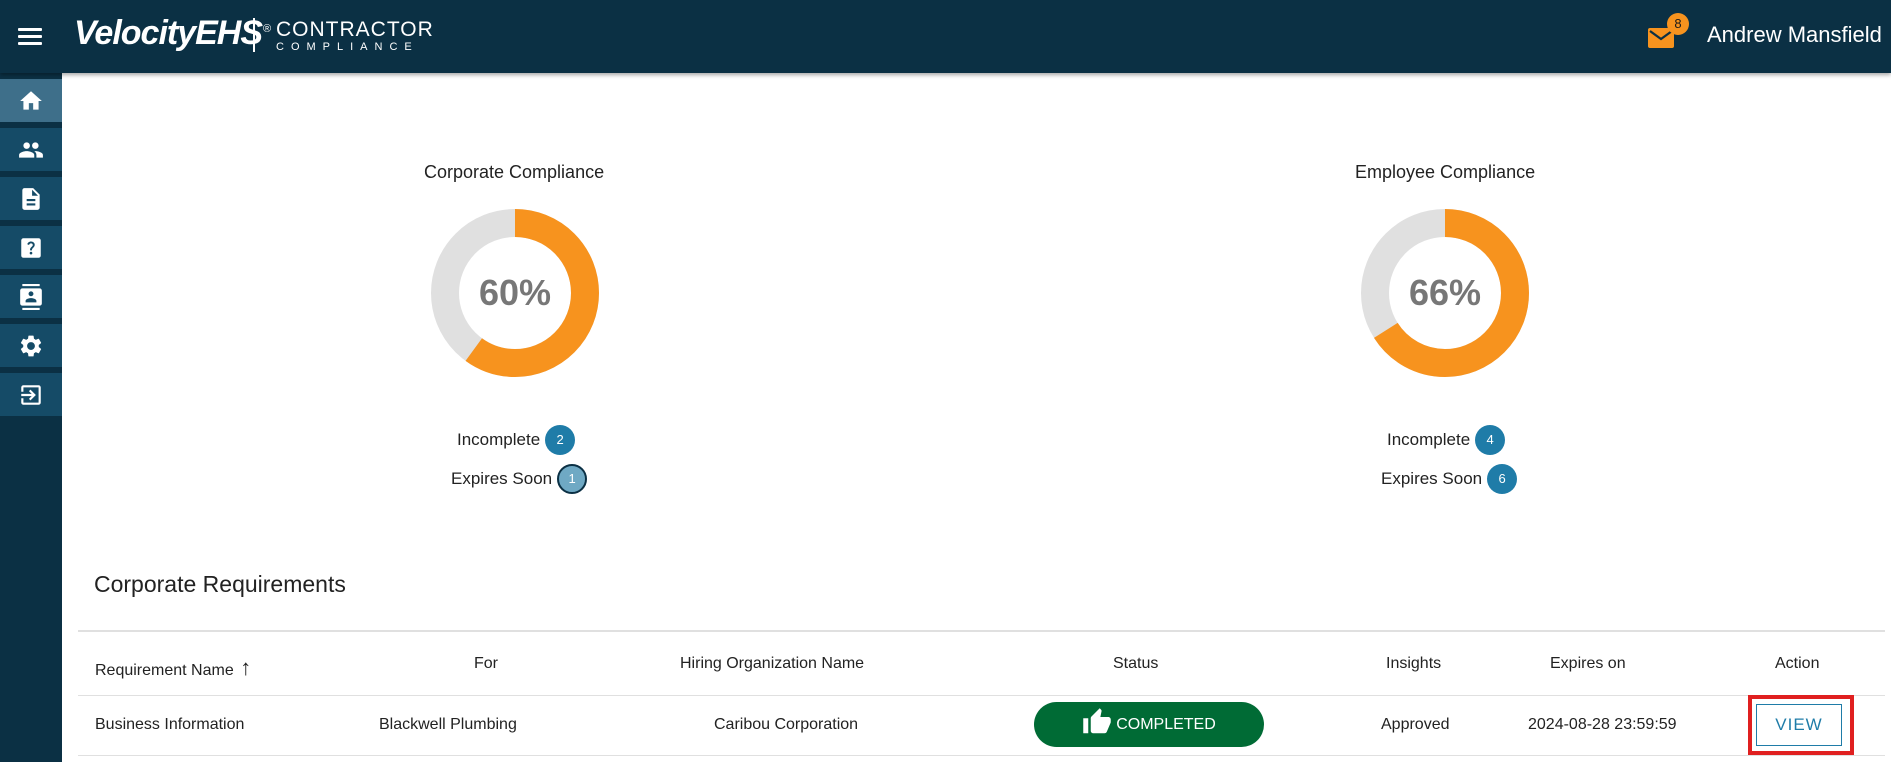 This screenshot has width=1891, height=762. I want to click on column-header-requirement-name: Requirement Name ↑, so click(173, 668).